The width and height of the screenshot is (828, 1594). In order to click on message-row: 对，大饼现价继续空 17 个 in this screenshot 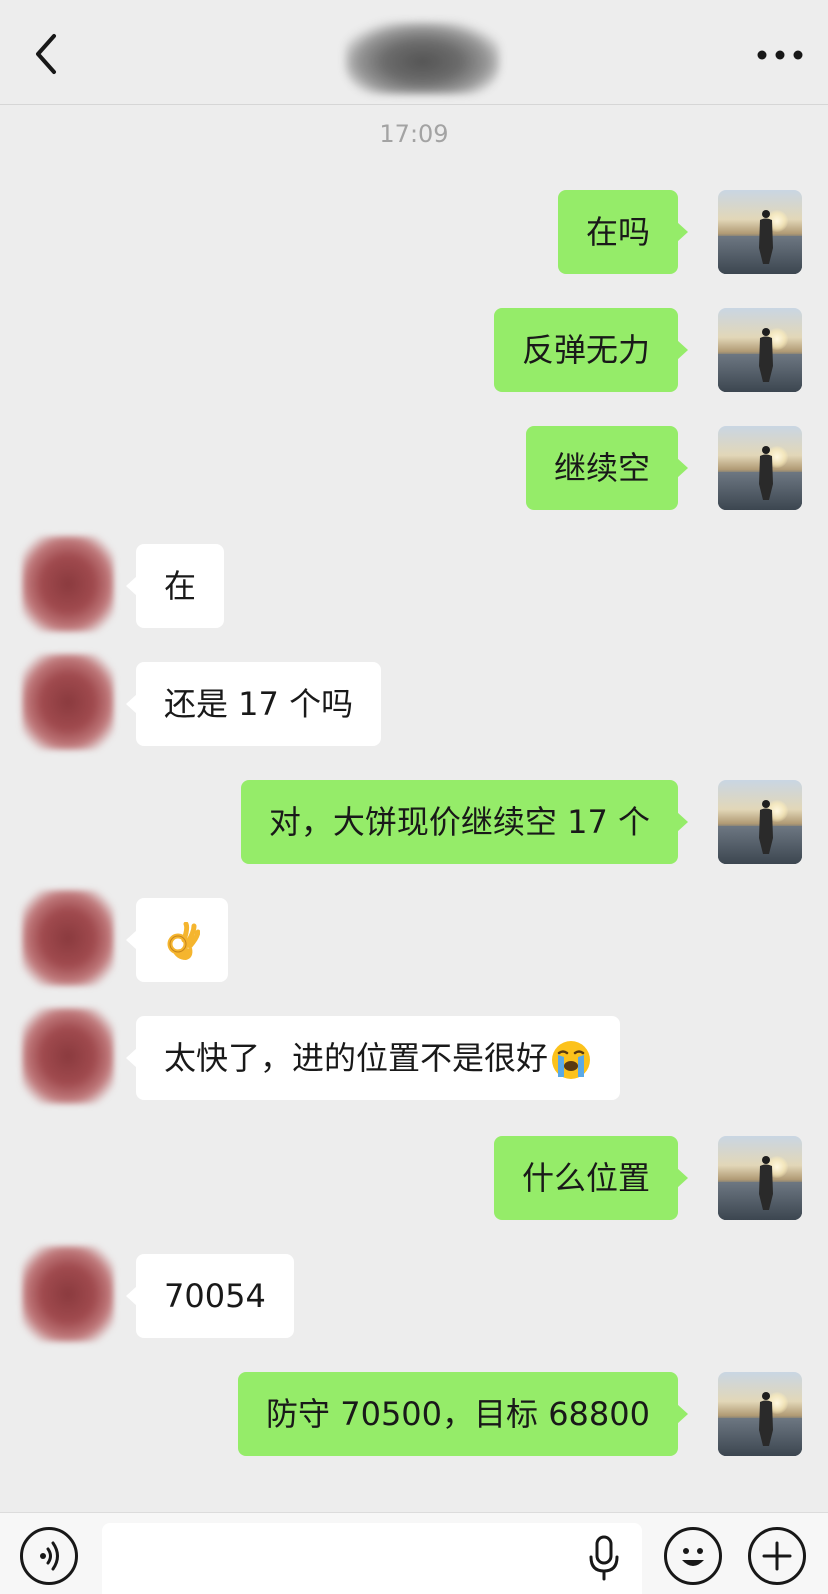, I will do `click(414, 822)`.